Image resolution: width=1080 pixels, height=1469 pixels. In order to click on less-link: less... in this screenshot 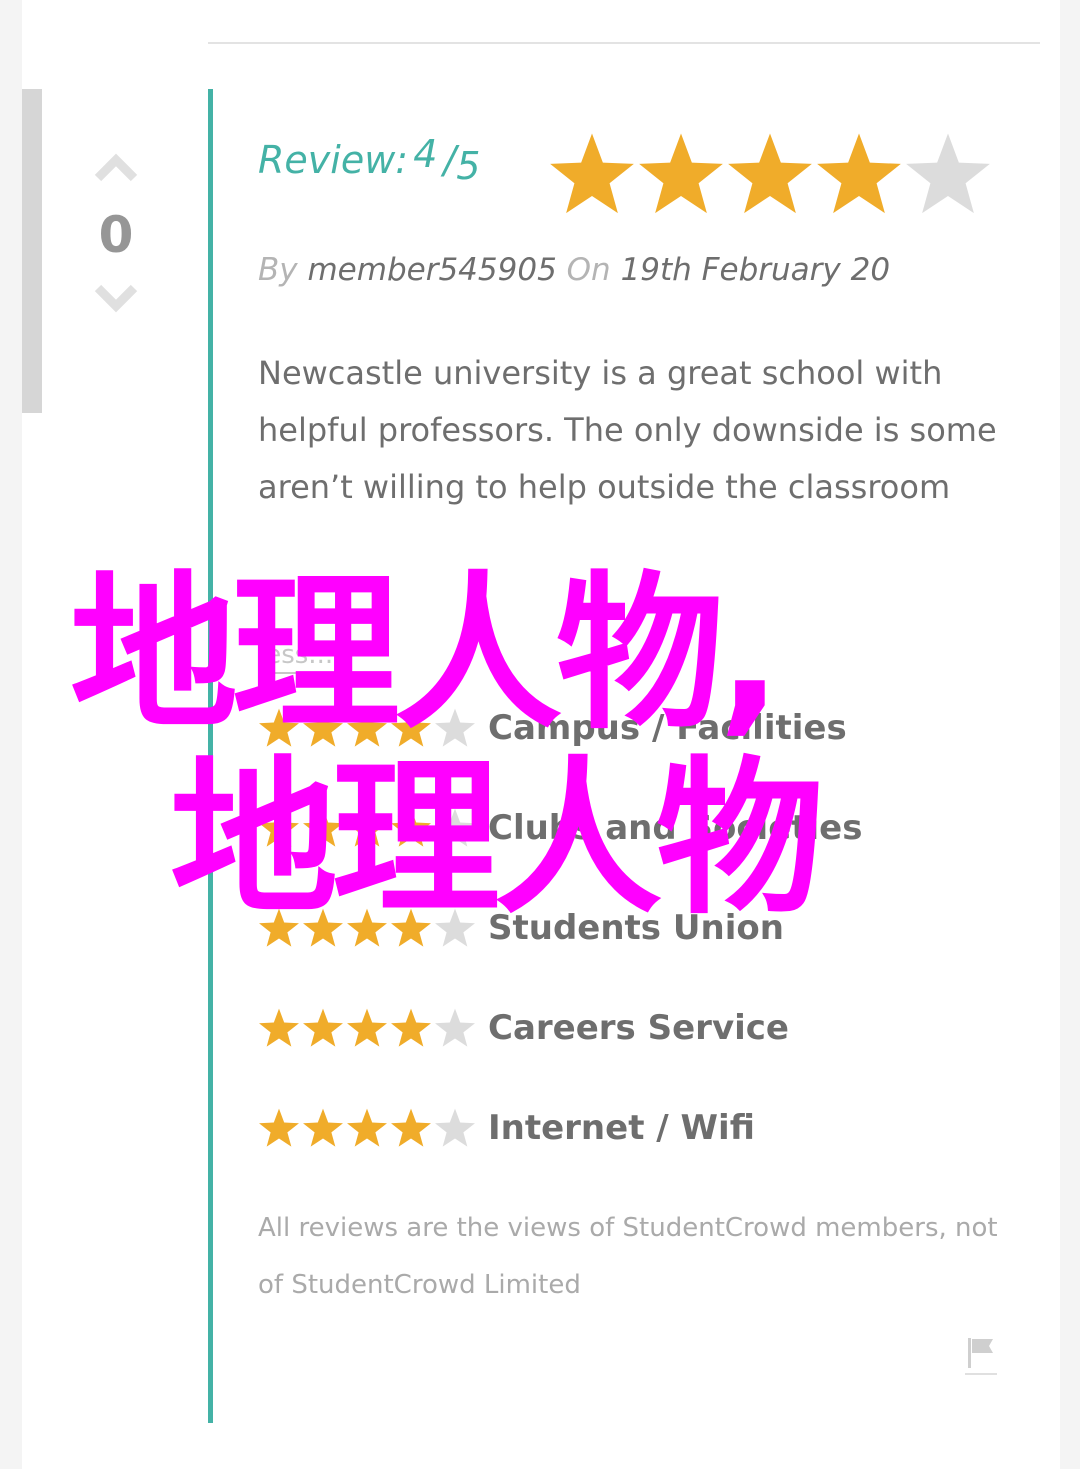, I will do `click(296, 657)`.